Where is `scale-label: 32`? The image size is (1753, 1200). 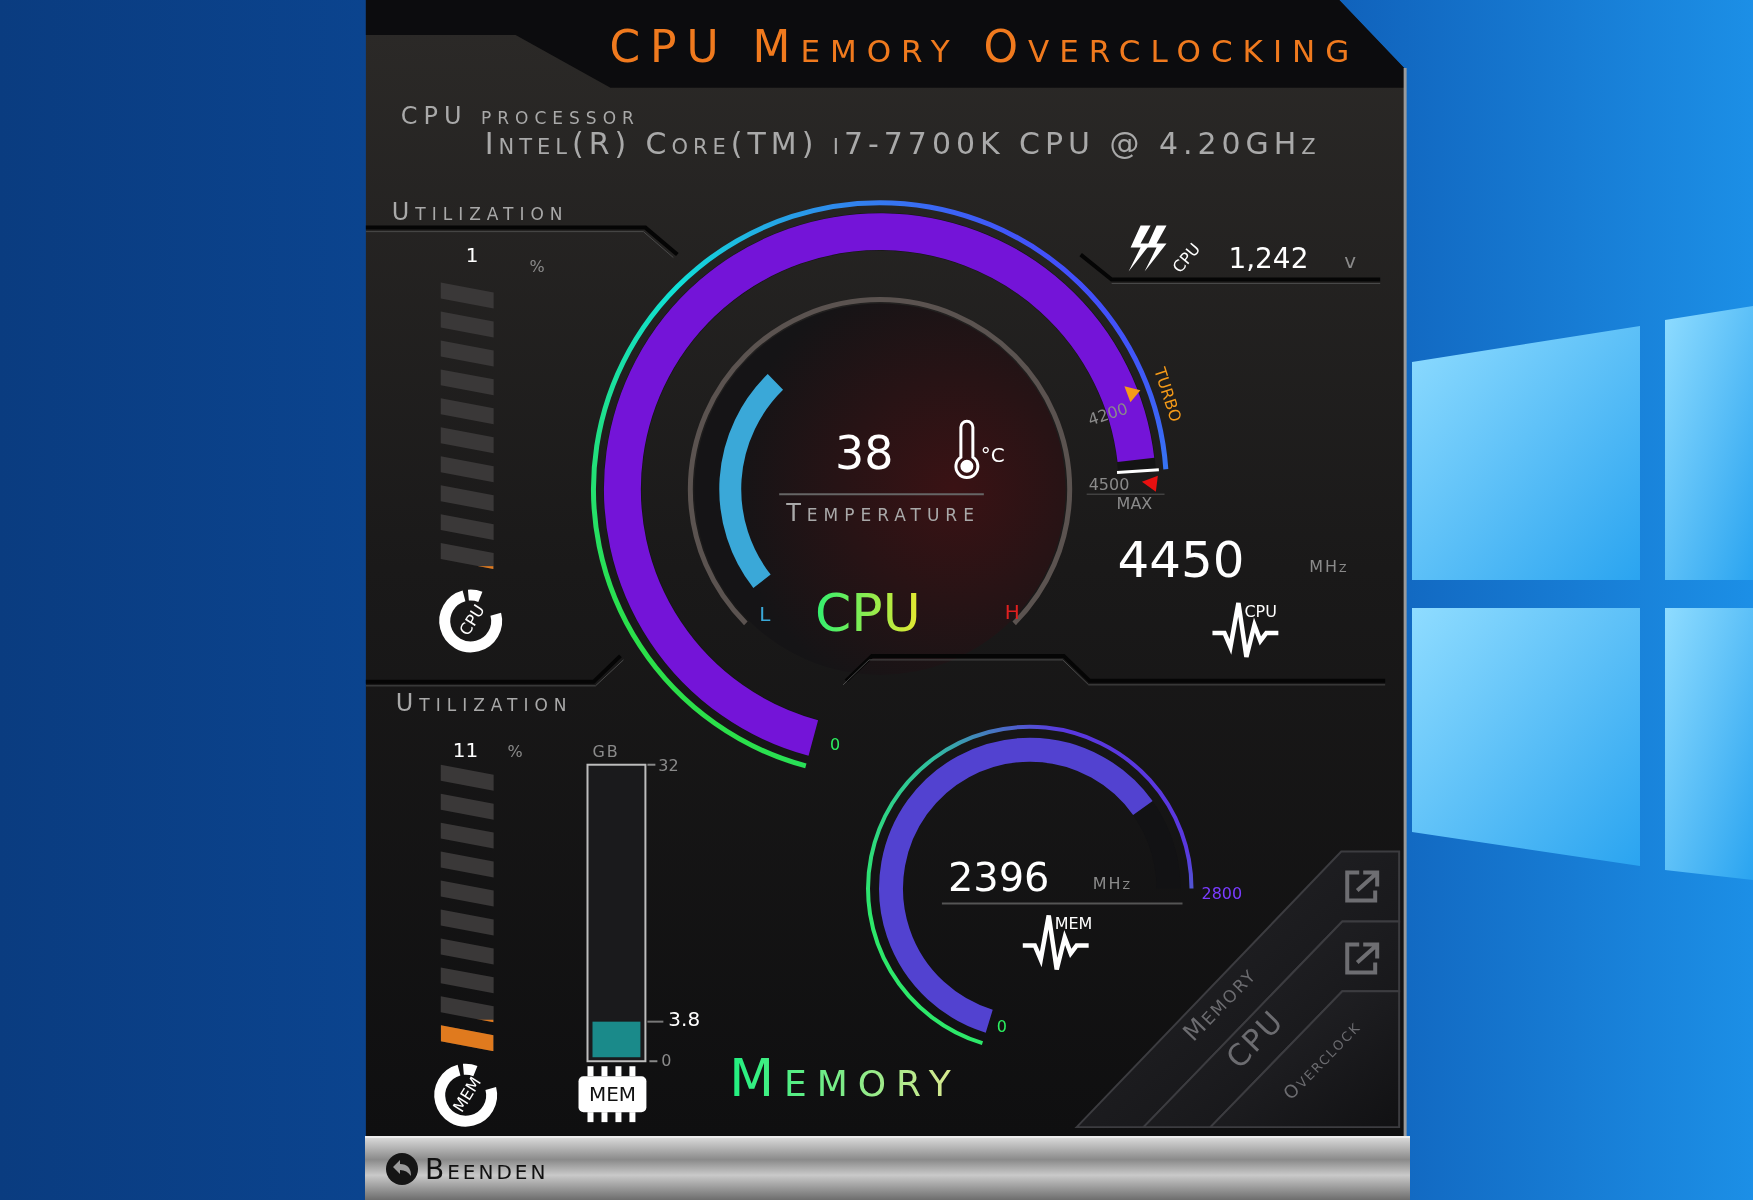 scale-label: 32 is located at coordinates (668, 765).